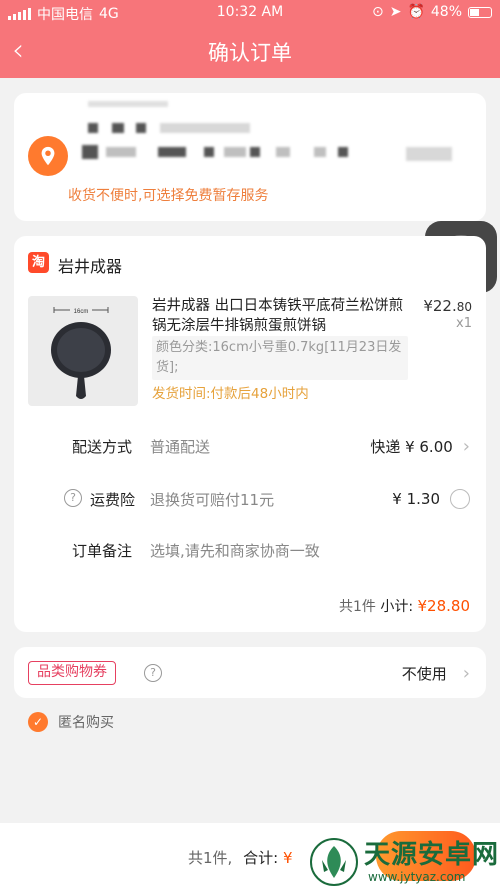 The width and height of the screenshot is (500, 889). Describe the element at coordinates (250, 672) in the screenshot. I see `coupon-card: 品类购物券 ? 不使用 ›` at that location.